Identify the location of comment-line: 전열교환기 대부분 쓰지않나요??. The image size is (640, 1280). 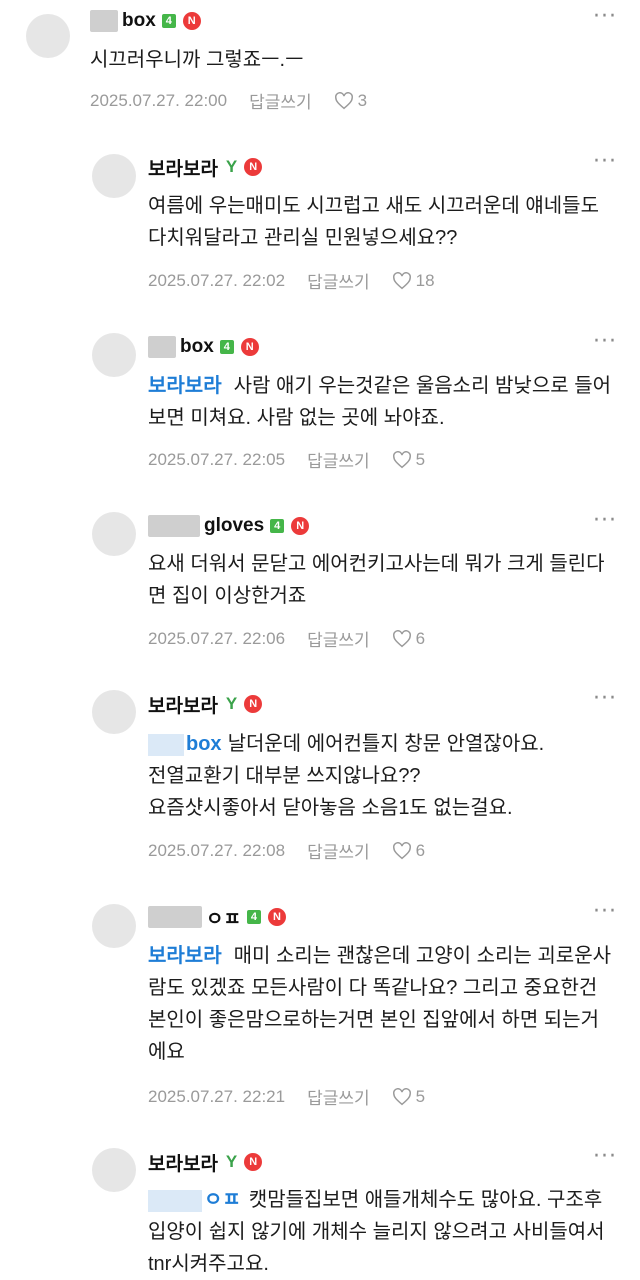
(284, 776).